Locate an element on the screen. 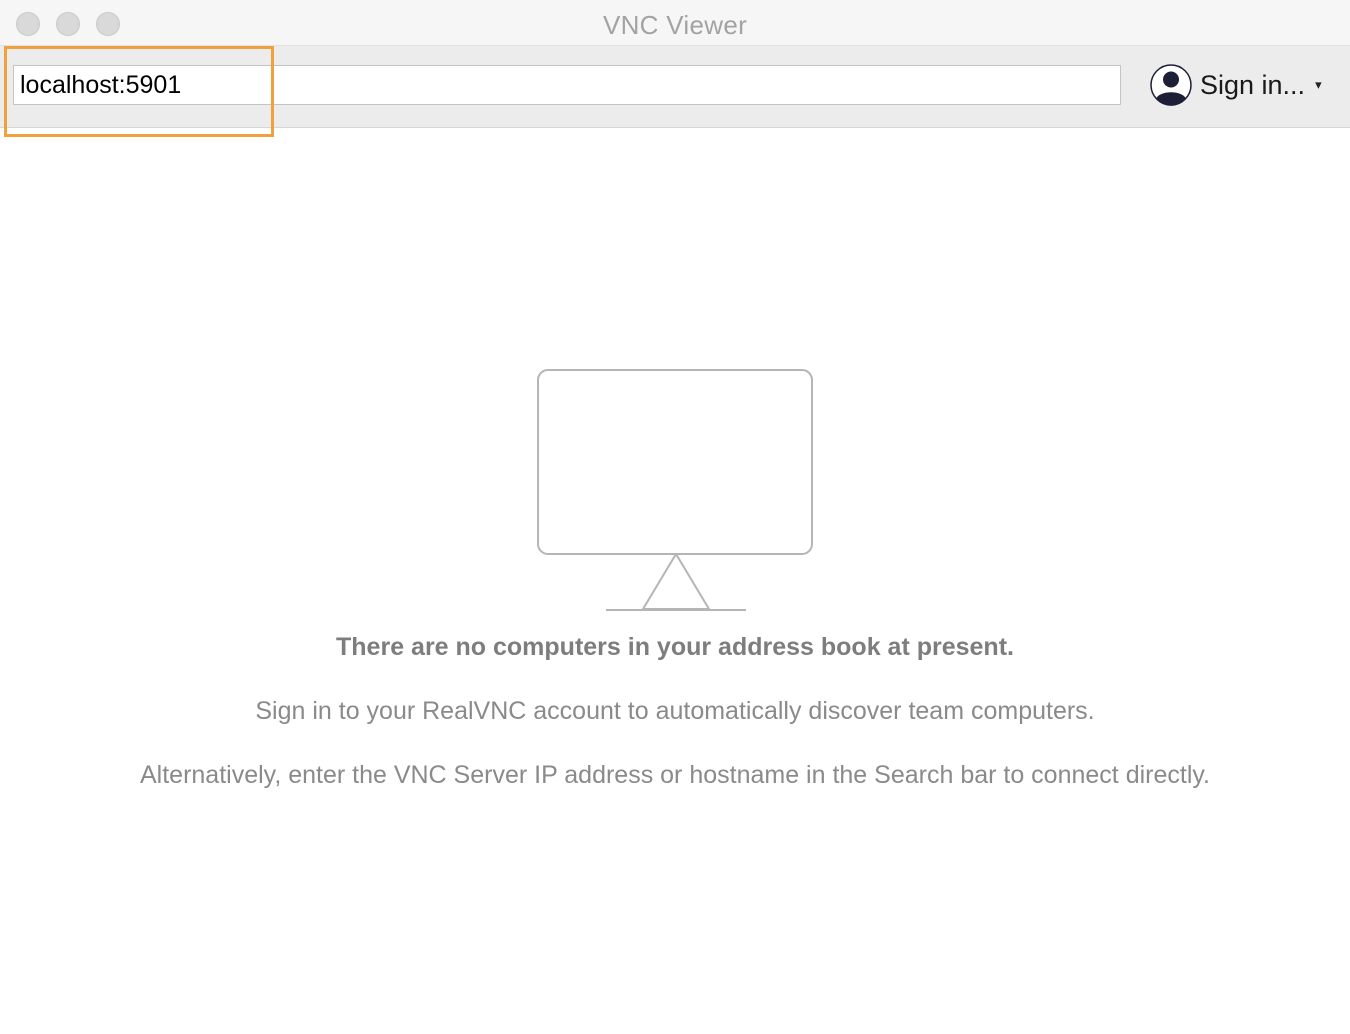 Image resolution: width=1350 pixels, height=1034 pixels. toolbar: Sign in... ▾ is located at coordinates (675, 87).